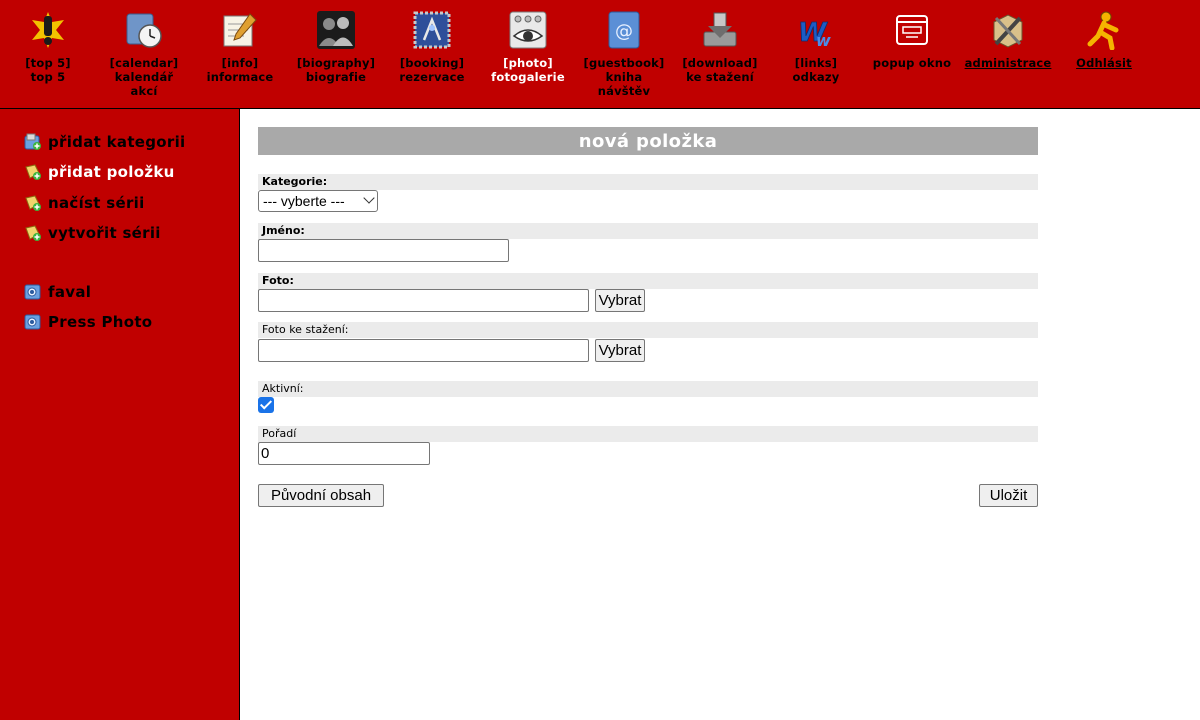  What do you see at coordinates (240, 30) in the screenshot?
I see `notepad-pencil-icon` at bounding box center [240, 30].